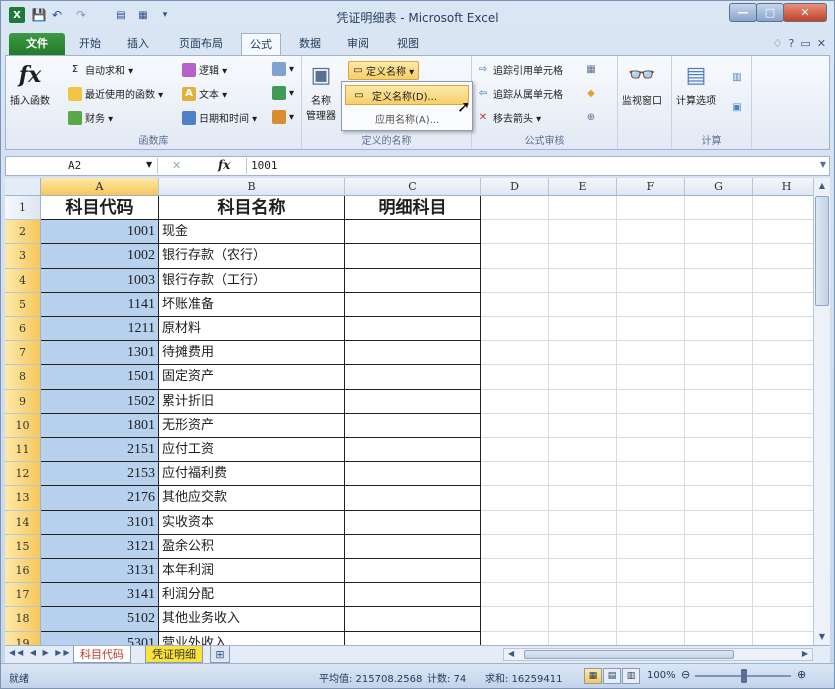 Image resolution: width=835 pixels, height=689 pixels. I want to click on account-name-cell: 营业外收入, so click(252, 638).